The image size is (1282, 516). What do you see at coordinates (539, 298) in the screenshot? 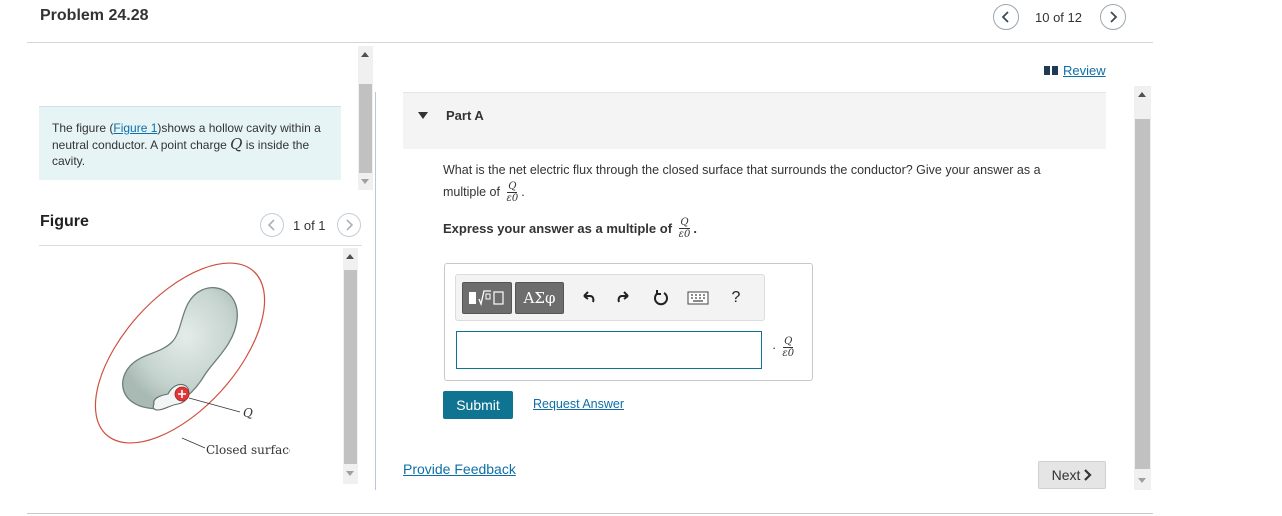
I see `greek-symbols-button: ΑΣφ` at bounding box center [539, 298].